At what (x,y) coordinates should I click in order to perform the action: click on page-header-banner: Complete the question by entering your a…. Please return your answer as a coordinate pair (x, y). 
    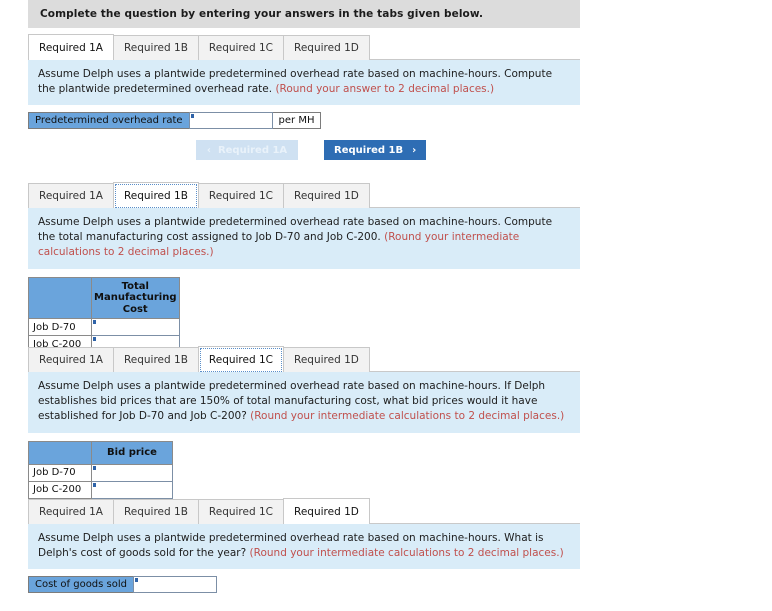
    Looking at the image, I should click on (304, 14).